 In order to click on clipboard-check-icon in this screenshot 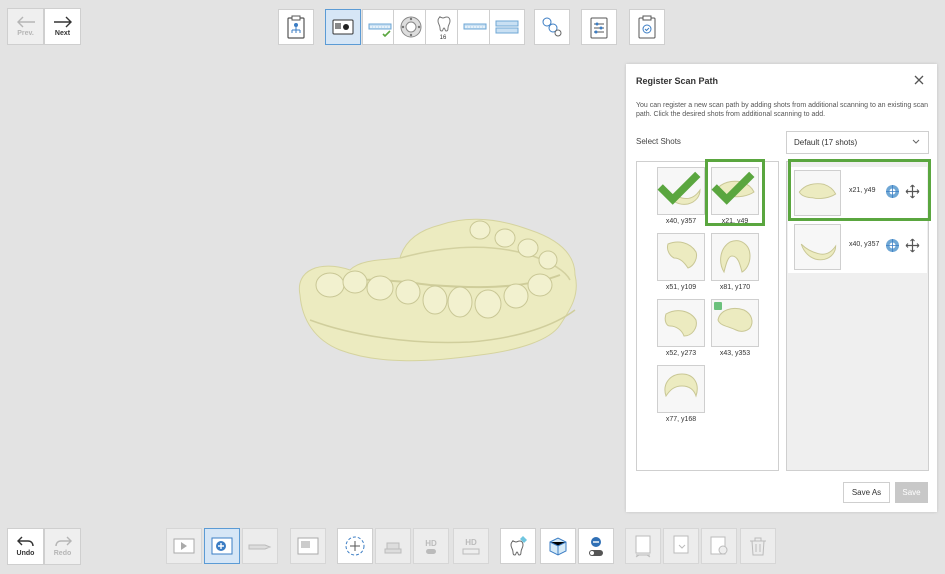, I will do `click(647, 27)`.